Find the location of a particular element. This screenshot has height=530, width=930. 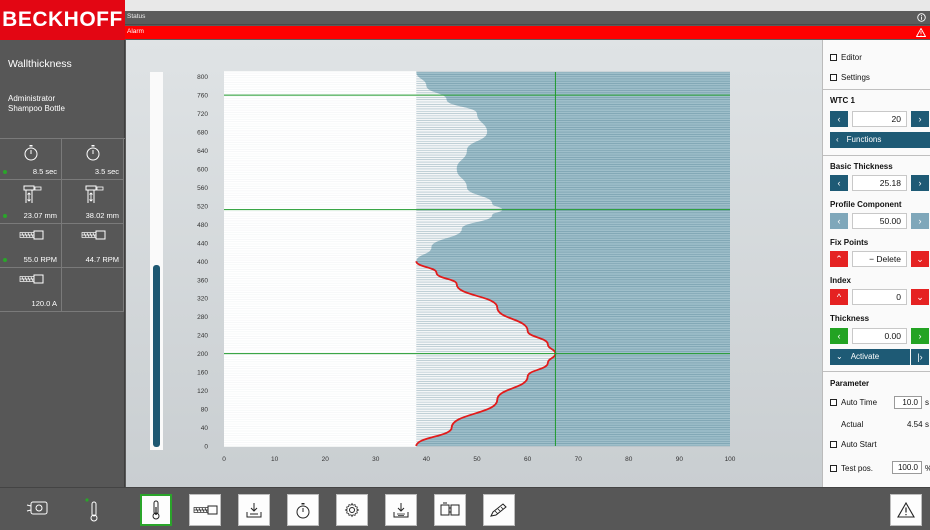

test-pos-checkbox is located at coordinates (833, 468).